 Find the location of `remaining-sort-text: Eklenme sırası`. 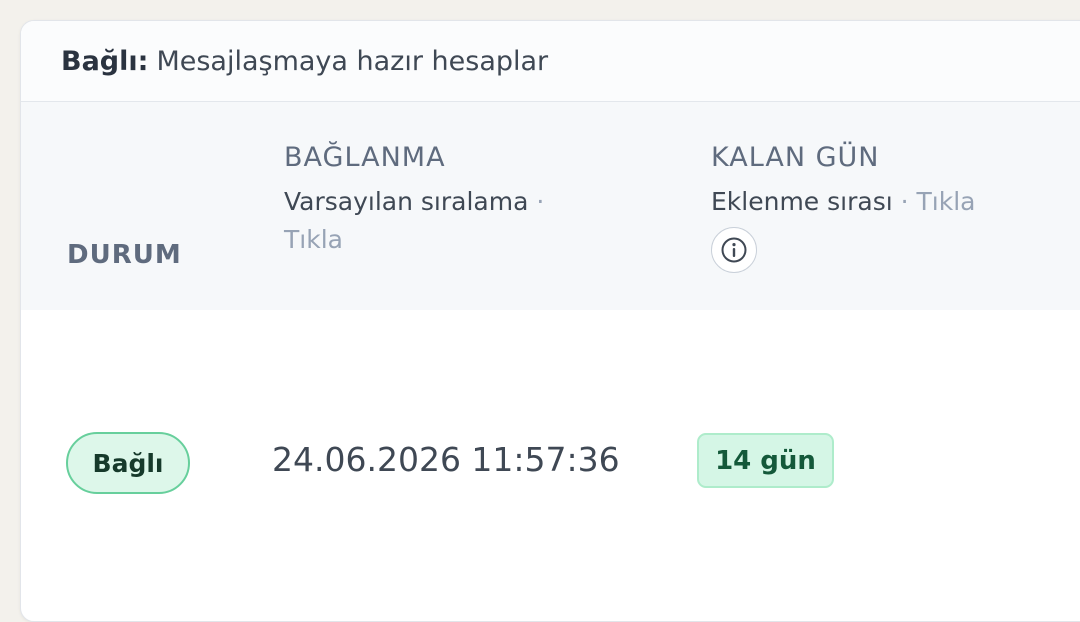

remaining-sort-text: Eklenme sırası is located at coordinates (802, 201).